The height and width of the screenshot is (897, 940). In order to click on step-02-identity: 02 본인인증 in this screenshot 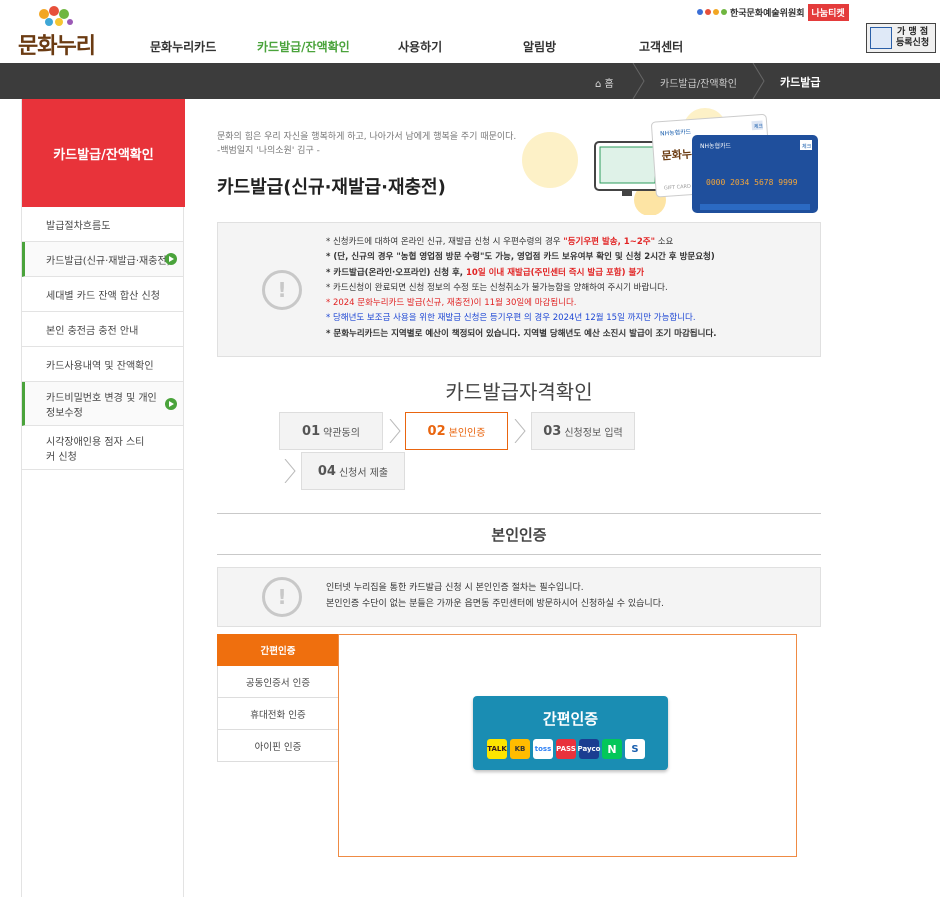, I will do `click(456, 431)`.